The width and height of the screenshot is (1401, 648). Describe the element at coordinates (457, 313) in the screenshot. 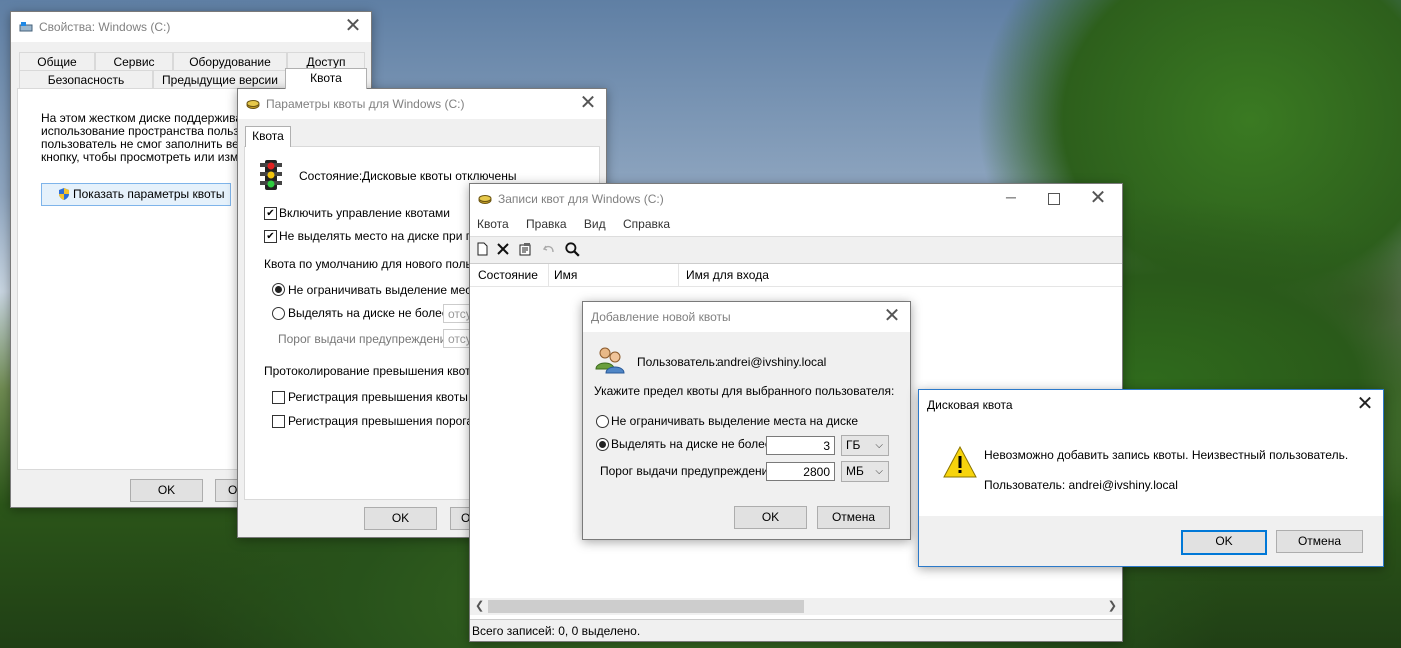

I see `limit-field: отсу` at that location.